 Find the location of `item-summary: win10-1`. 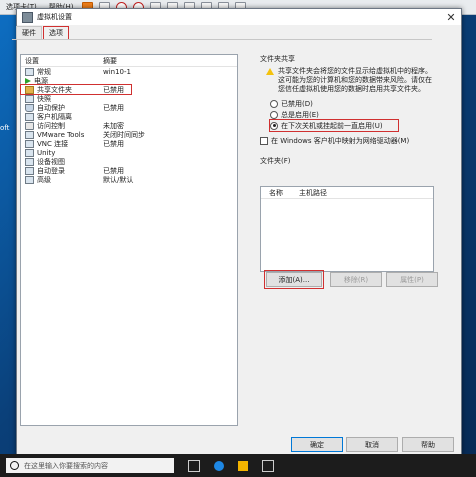

item-summary: win10-1 is located at coordinates (117, 71).